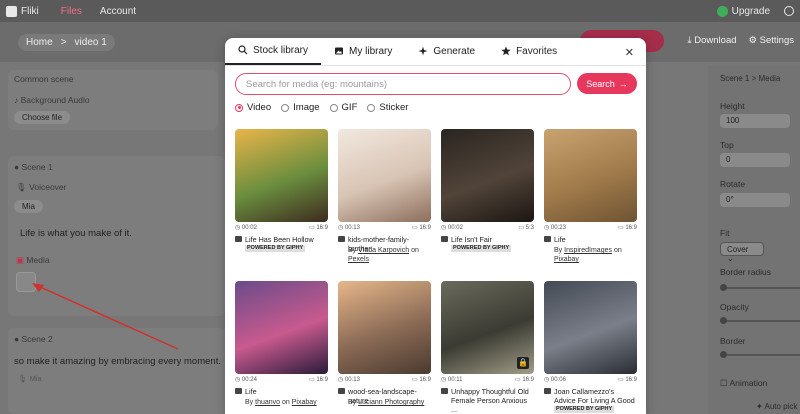  What do you see at coordinates (300, 107) in the screenshot?
I see `radio-image: Image` at bounding box center [300, 107].